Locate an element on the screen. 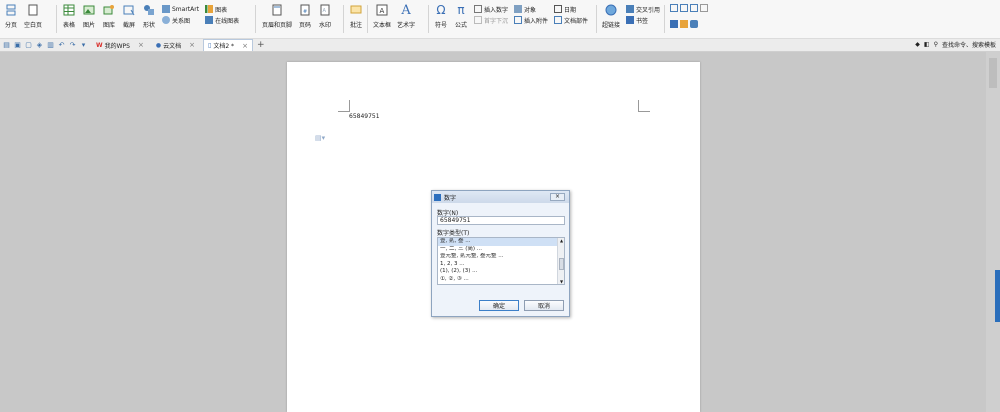 The height and width of the screenshot is (412, 1000). ribbon-group-insert: 表格 图片 图库 截屏 形状 SmartArt 关系图 图表 在线图表 is located at coordinates (153, 19).